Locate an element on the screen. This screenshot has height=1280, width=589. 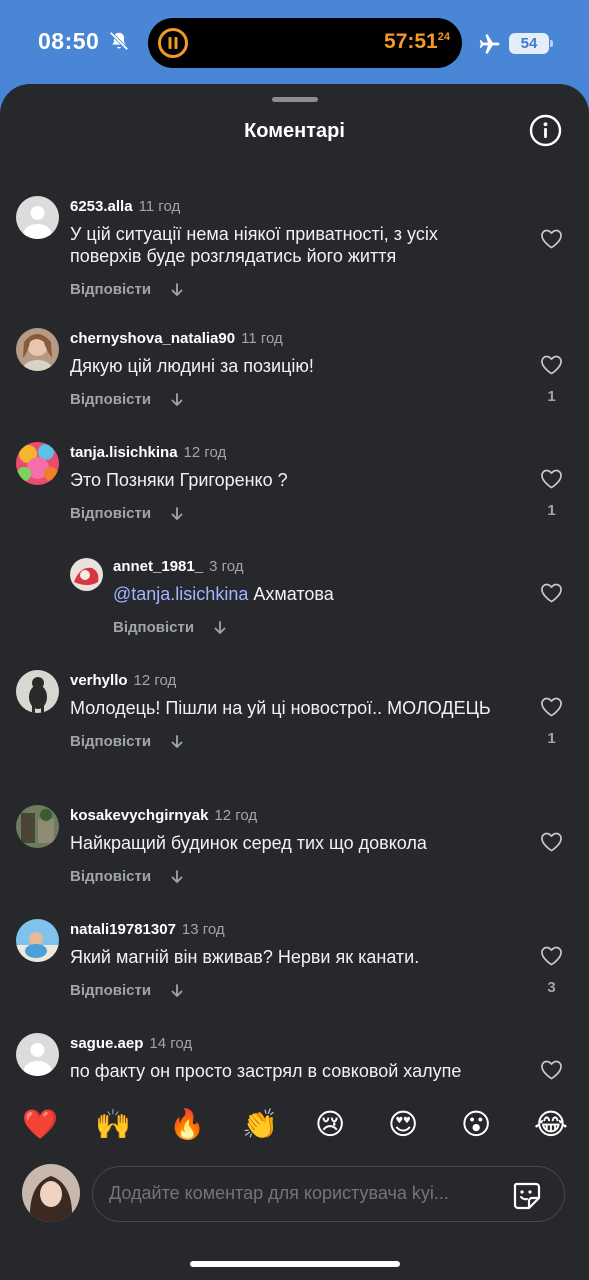
emoji-laughing: 😂 is located at coordinates (551, 1124).